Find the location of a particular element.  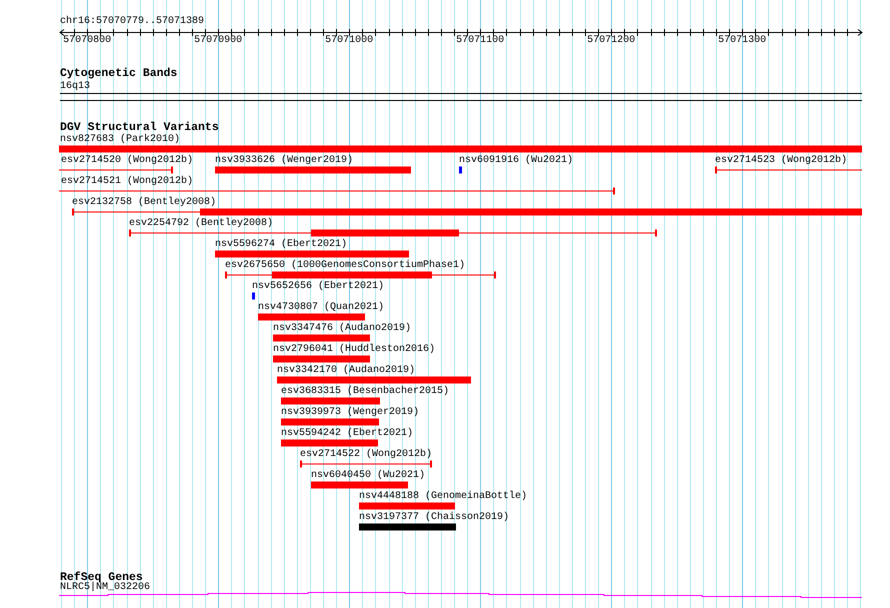

tick-label: 57071000 is located at coordinates (349, 40).